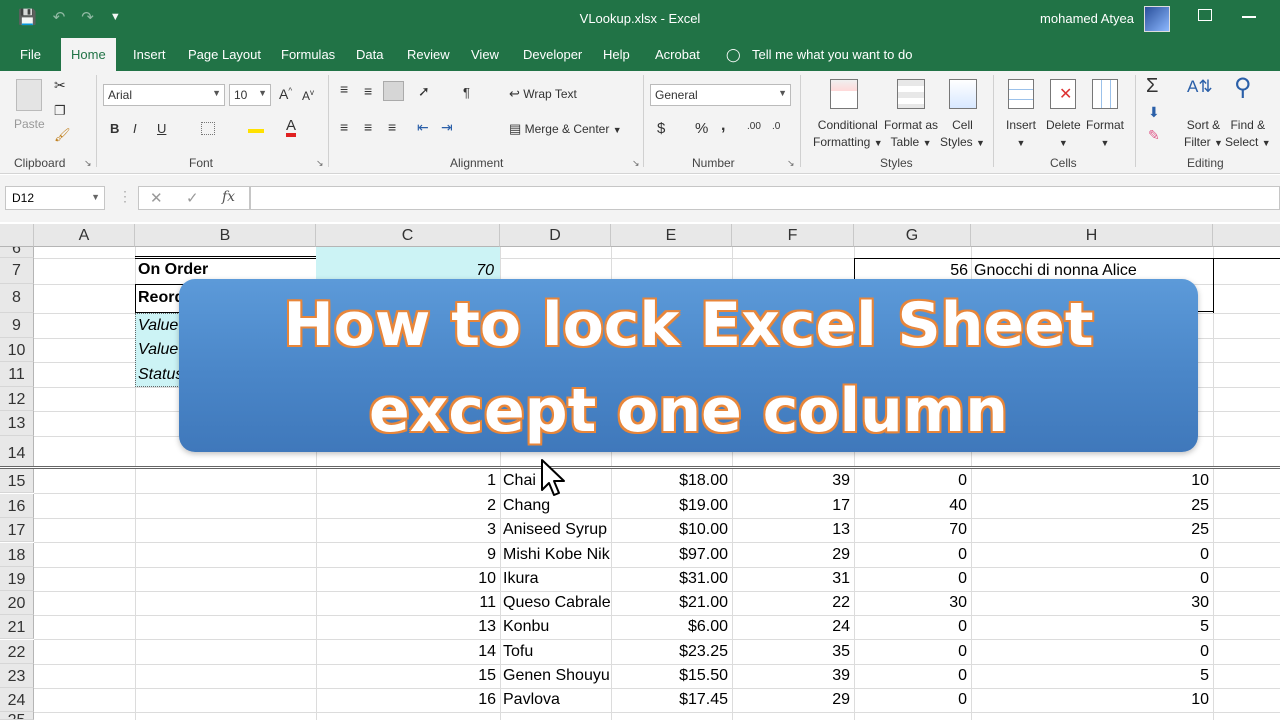 The height and width of the screenshot is (720, 1280). What do you see at coordinates (1154, 135) in the screenshot?
I see `clear-icon: ✎` at bounding box center [1154, 135].